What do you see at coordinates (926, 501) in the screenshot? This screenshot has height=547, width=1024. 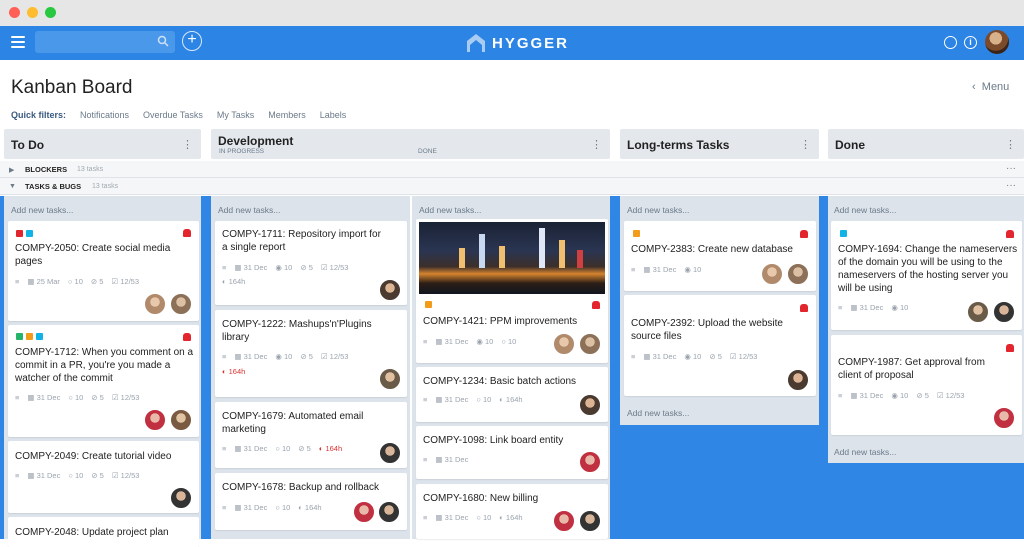 I see `board-background` at bounding box center [926, 501].